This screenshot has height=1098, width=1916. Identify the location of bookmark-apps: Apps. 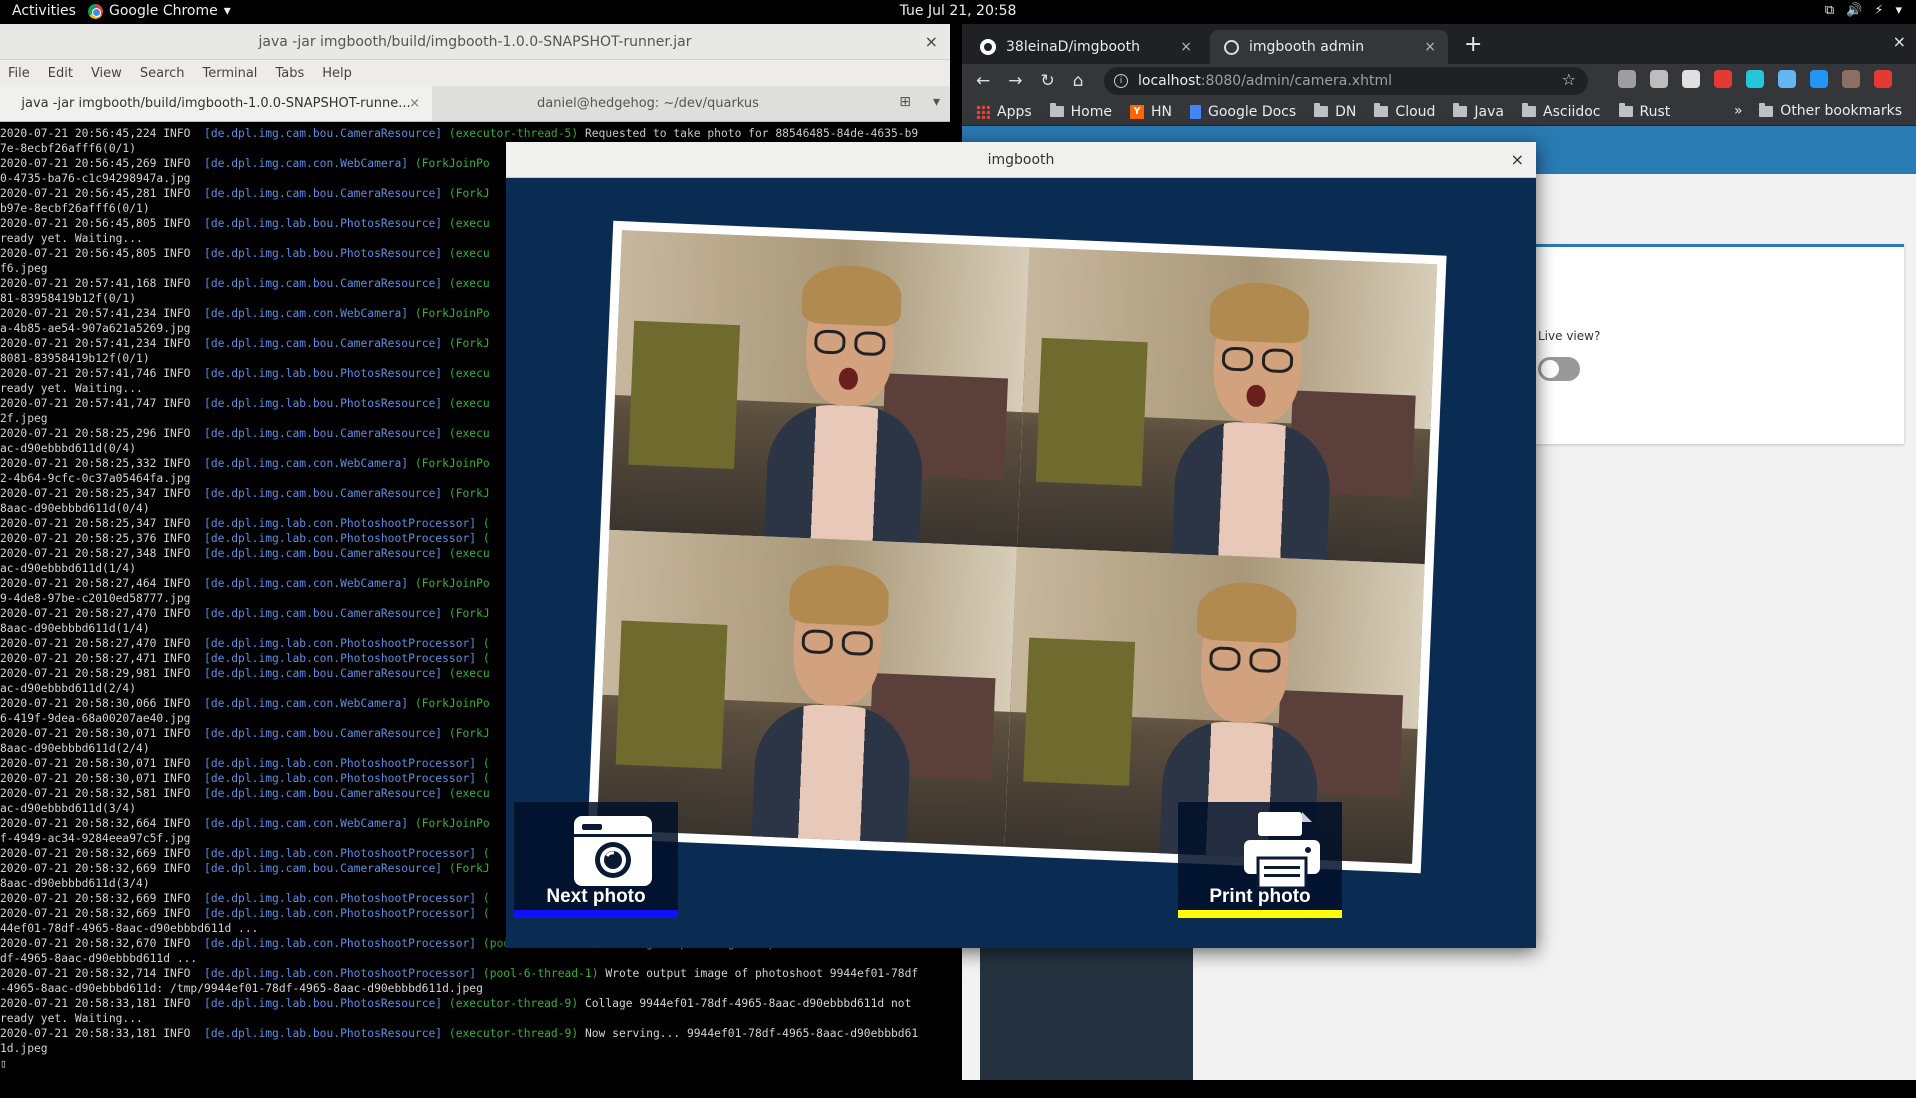
(1004, 112).